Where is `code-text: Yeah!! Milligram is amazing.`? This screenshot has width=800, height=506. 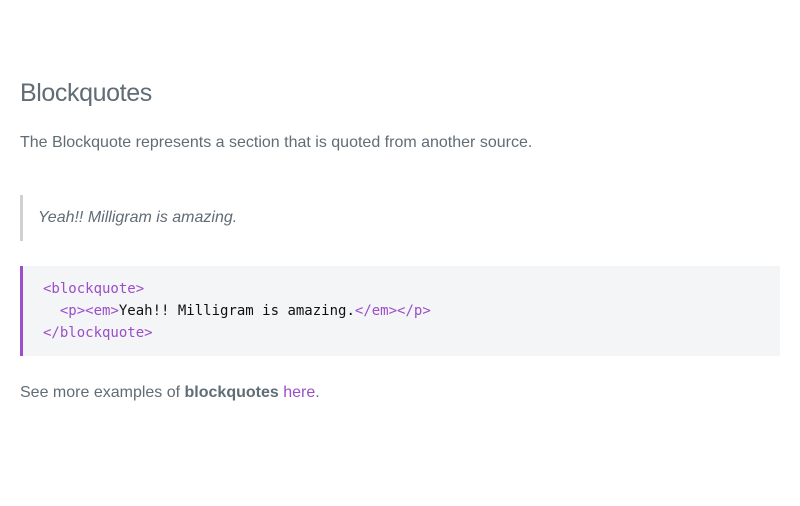
code-text: Yeah!! Milligram is amazing. is located at coordinates (236, 311).